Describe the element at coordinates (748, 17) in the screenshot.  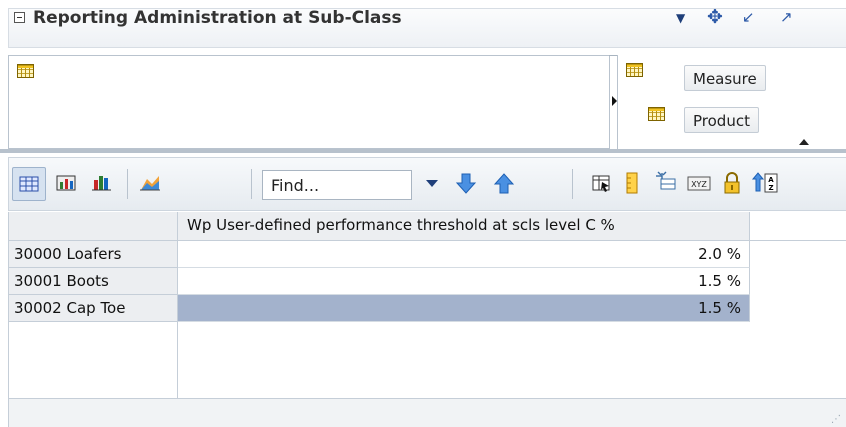
I see `shrink-icon: ↙` at that location.